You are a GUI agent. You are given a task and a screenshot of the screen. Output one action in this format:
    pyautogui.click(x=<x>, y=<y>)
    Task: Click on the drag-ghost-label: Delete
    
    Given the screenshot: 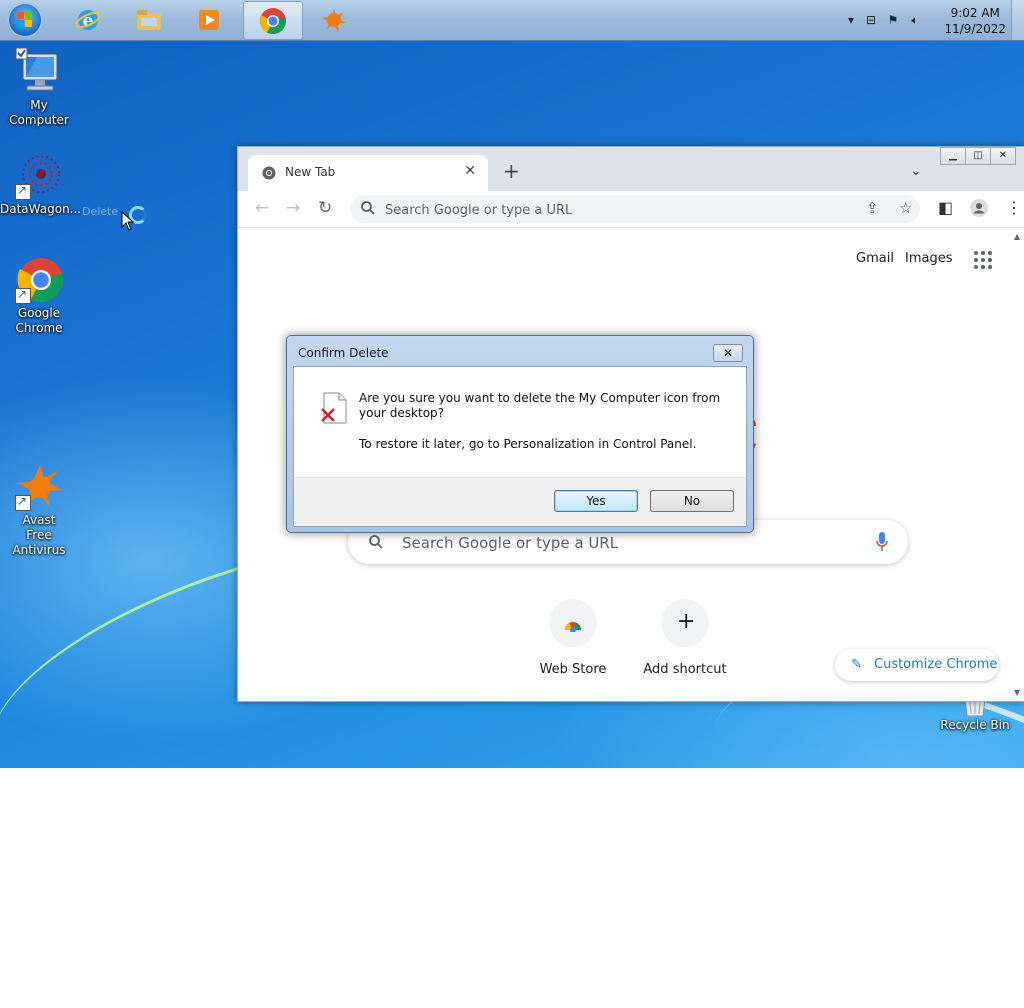 What is the action you would take?
    pyautogui.click(x=100, y=211)
    